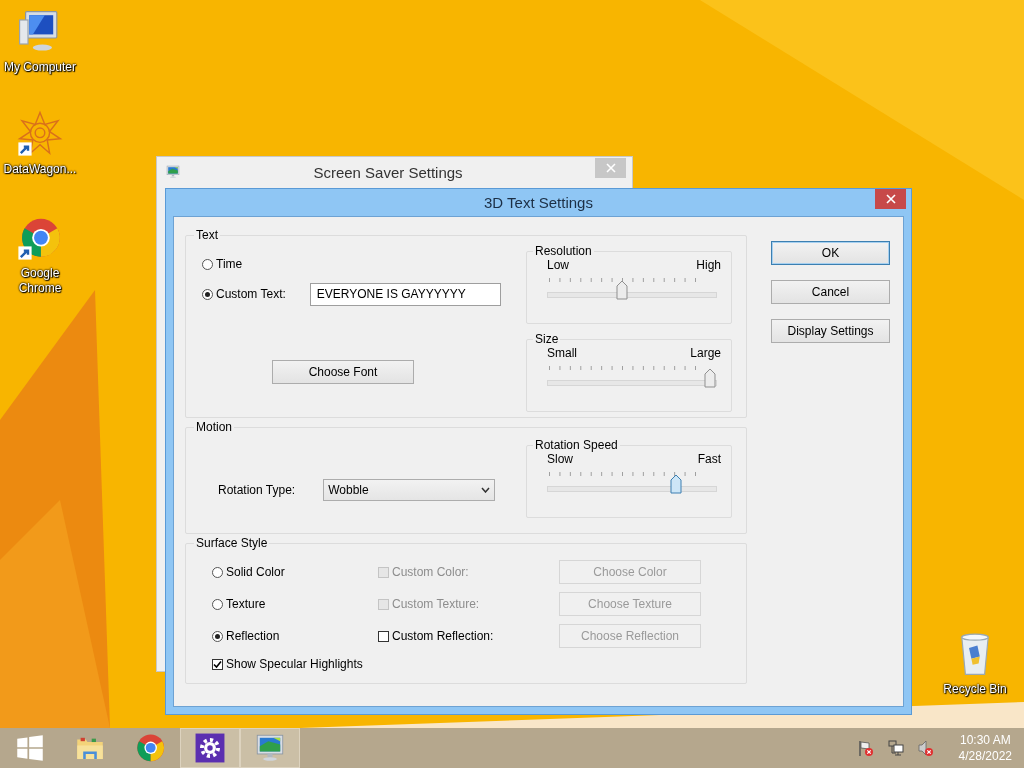 The width and height of the screenshot is (1024, 768). I want to click on close-button, so click(890, 199).